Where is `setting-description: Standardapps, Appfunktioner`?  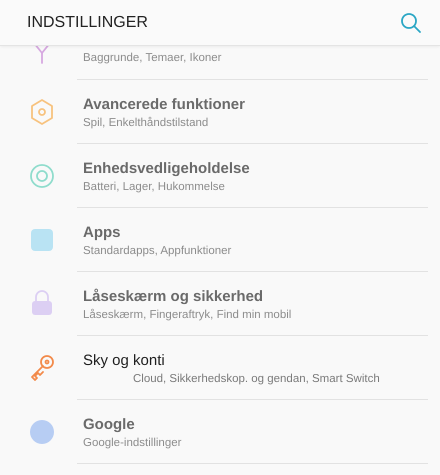
setting-description: Standardapps, Appfunktioner is located at coordinates (157, 250).